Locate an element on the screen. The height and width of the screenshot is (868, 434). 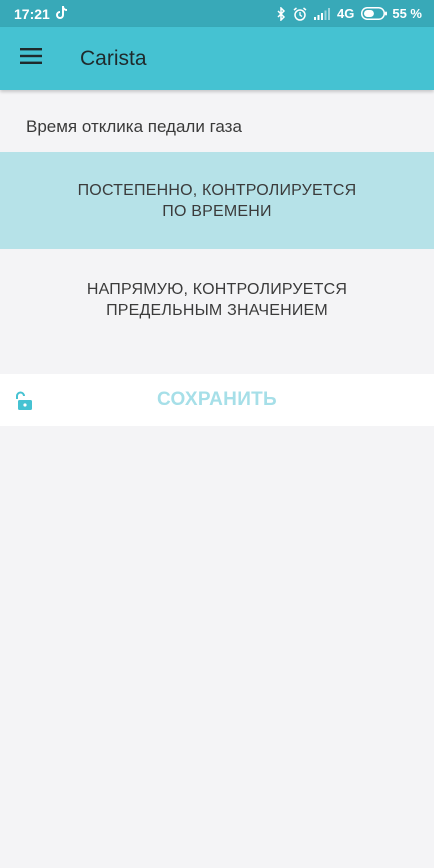
battery-icon is located at coordinates (374, 13).